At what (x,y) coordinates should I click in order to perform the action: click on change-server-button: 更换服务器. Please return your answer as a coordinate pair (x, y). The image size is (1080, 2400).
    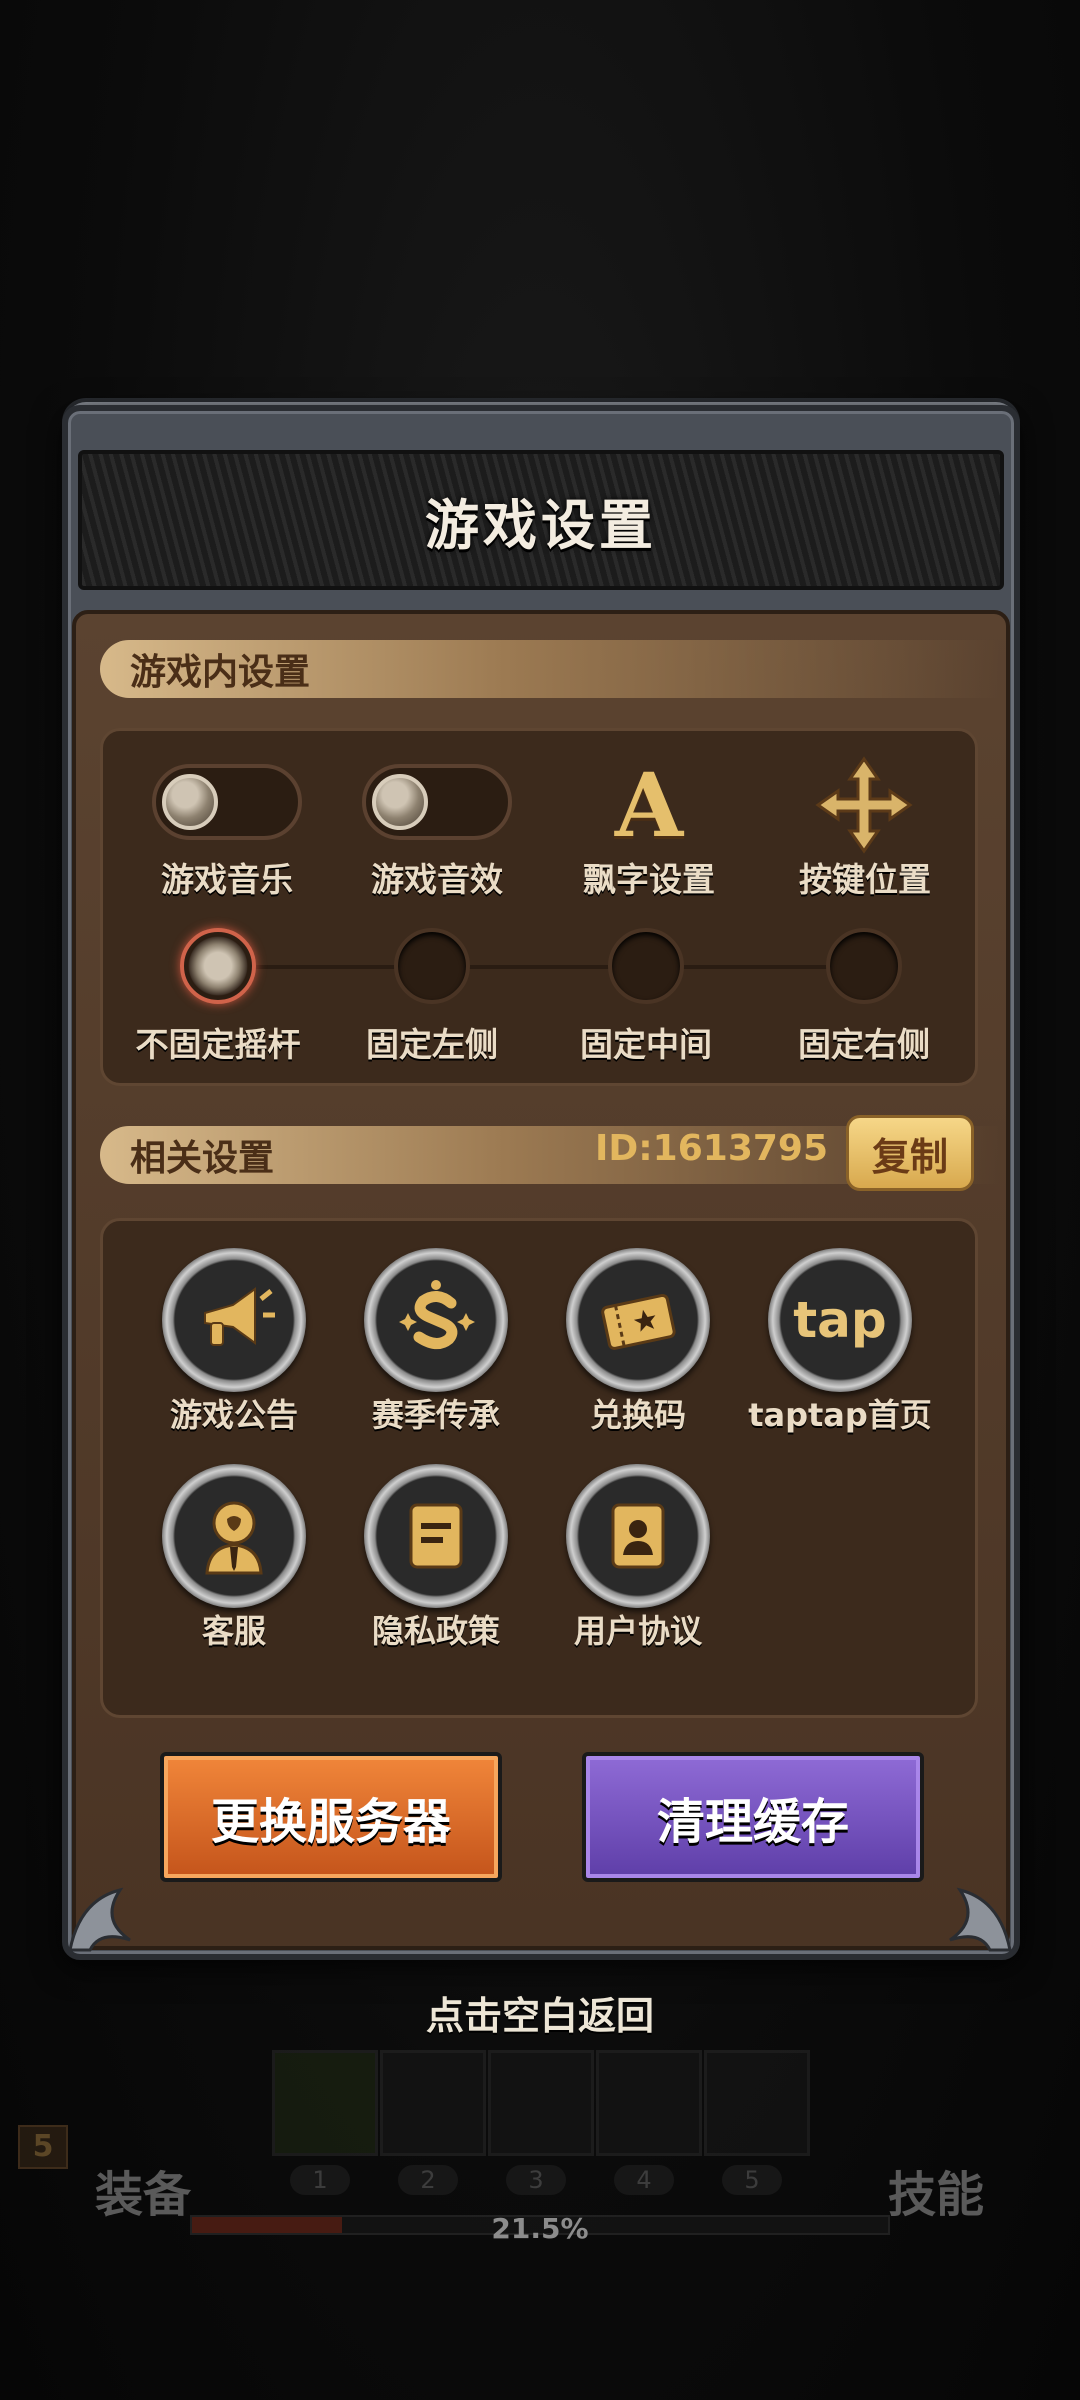
    Looking at the image, I should click on (331, 1817).